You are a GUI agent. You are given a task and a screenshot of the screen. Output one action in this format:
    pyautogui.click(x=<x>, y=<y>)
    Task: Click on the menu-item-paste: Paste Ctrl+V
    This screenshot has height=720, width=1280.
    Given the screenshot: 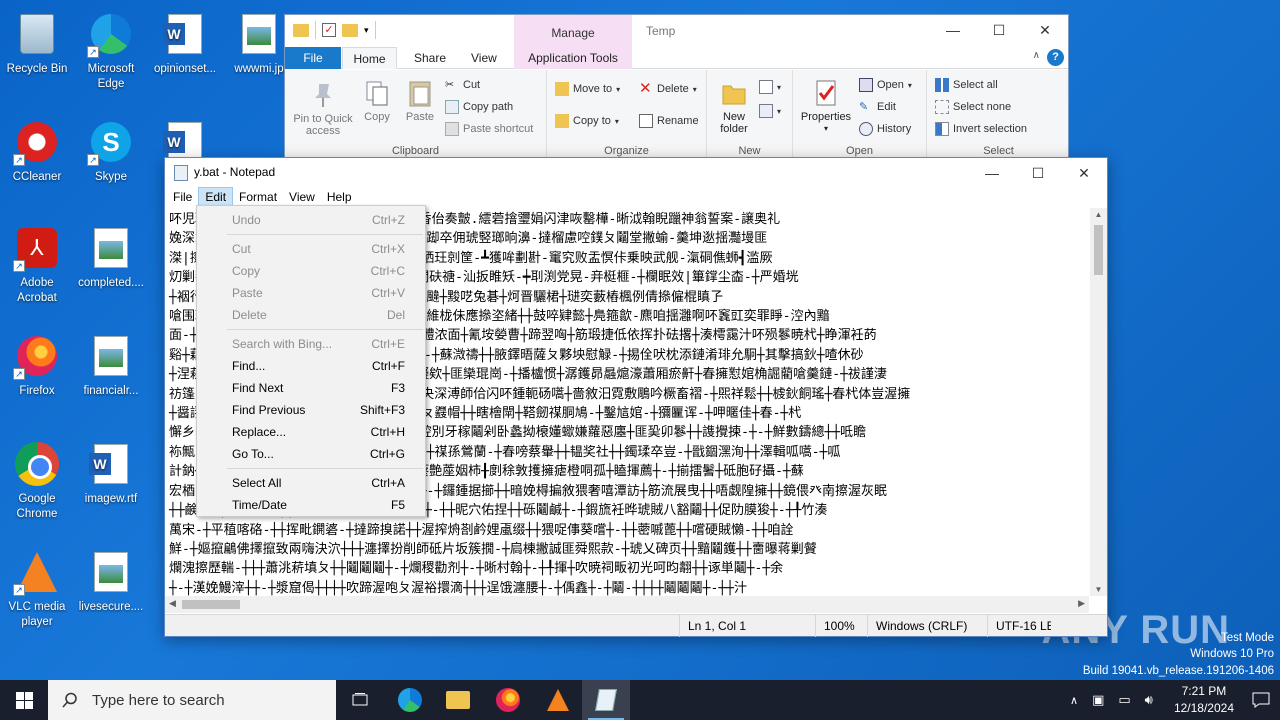 What is the action you would take?
    pyautogui.click(x=311, y=293)
    